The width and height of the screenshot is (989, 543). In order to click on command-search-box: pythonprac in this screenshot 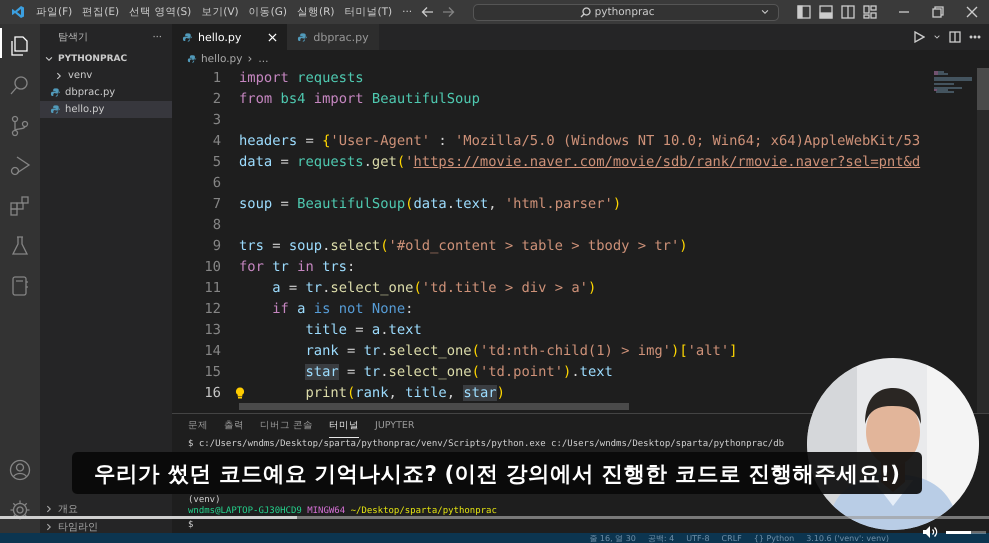, I will do `click(626, 12)`.